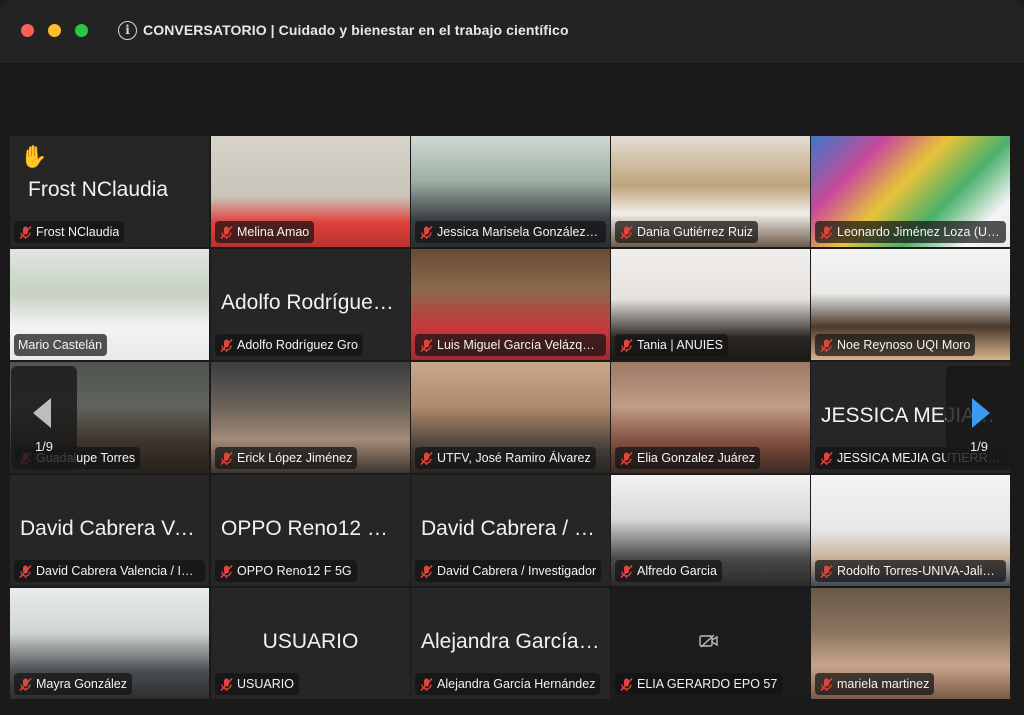 This screenshot has width=1024, height=715. I want to click on participant-name-label: Alfredo Garcia, so click(668, 571).